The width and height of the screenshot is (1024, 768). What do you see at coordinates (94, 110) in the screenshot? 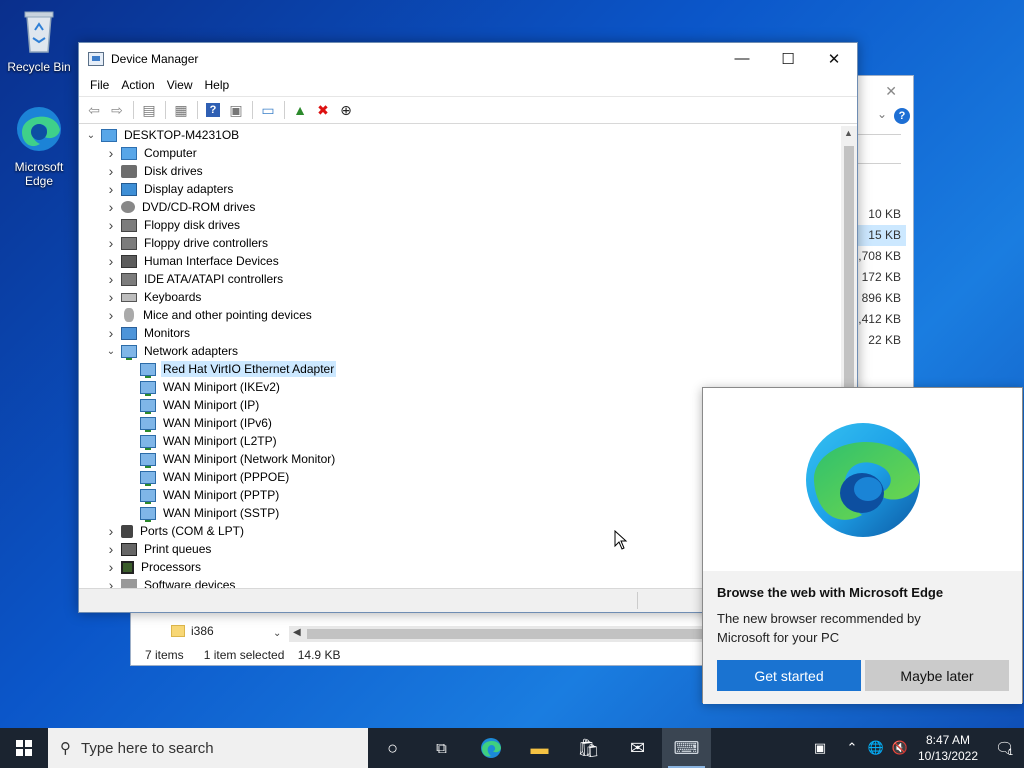
I see `back-button: ⇦` at bounding box center [94, 110].